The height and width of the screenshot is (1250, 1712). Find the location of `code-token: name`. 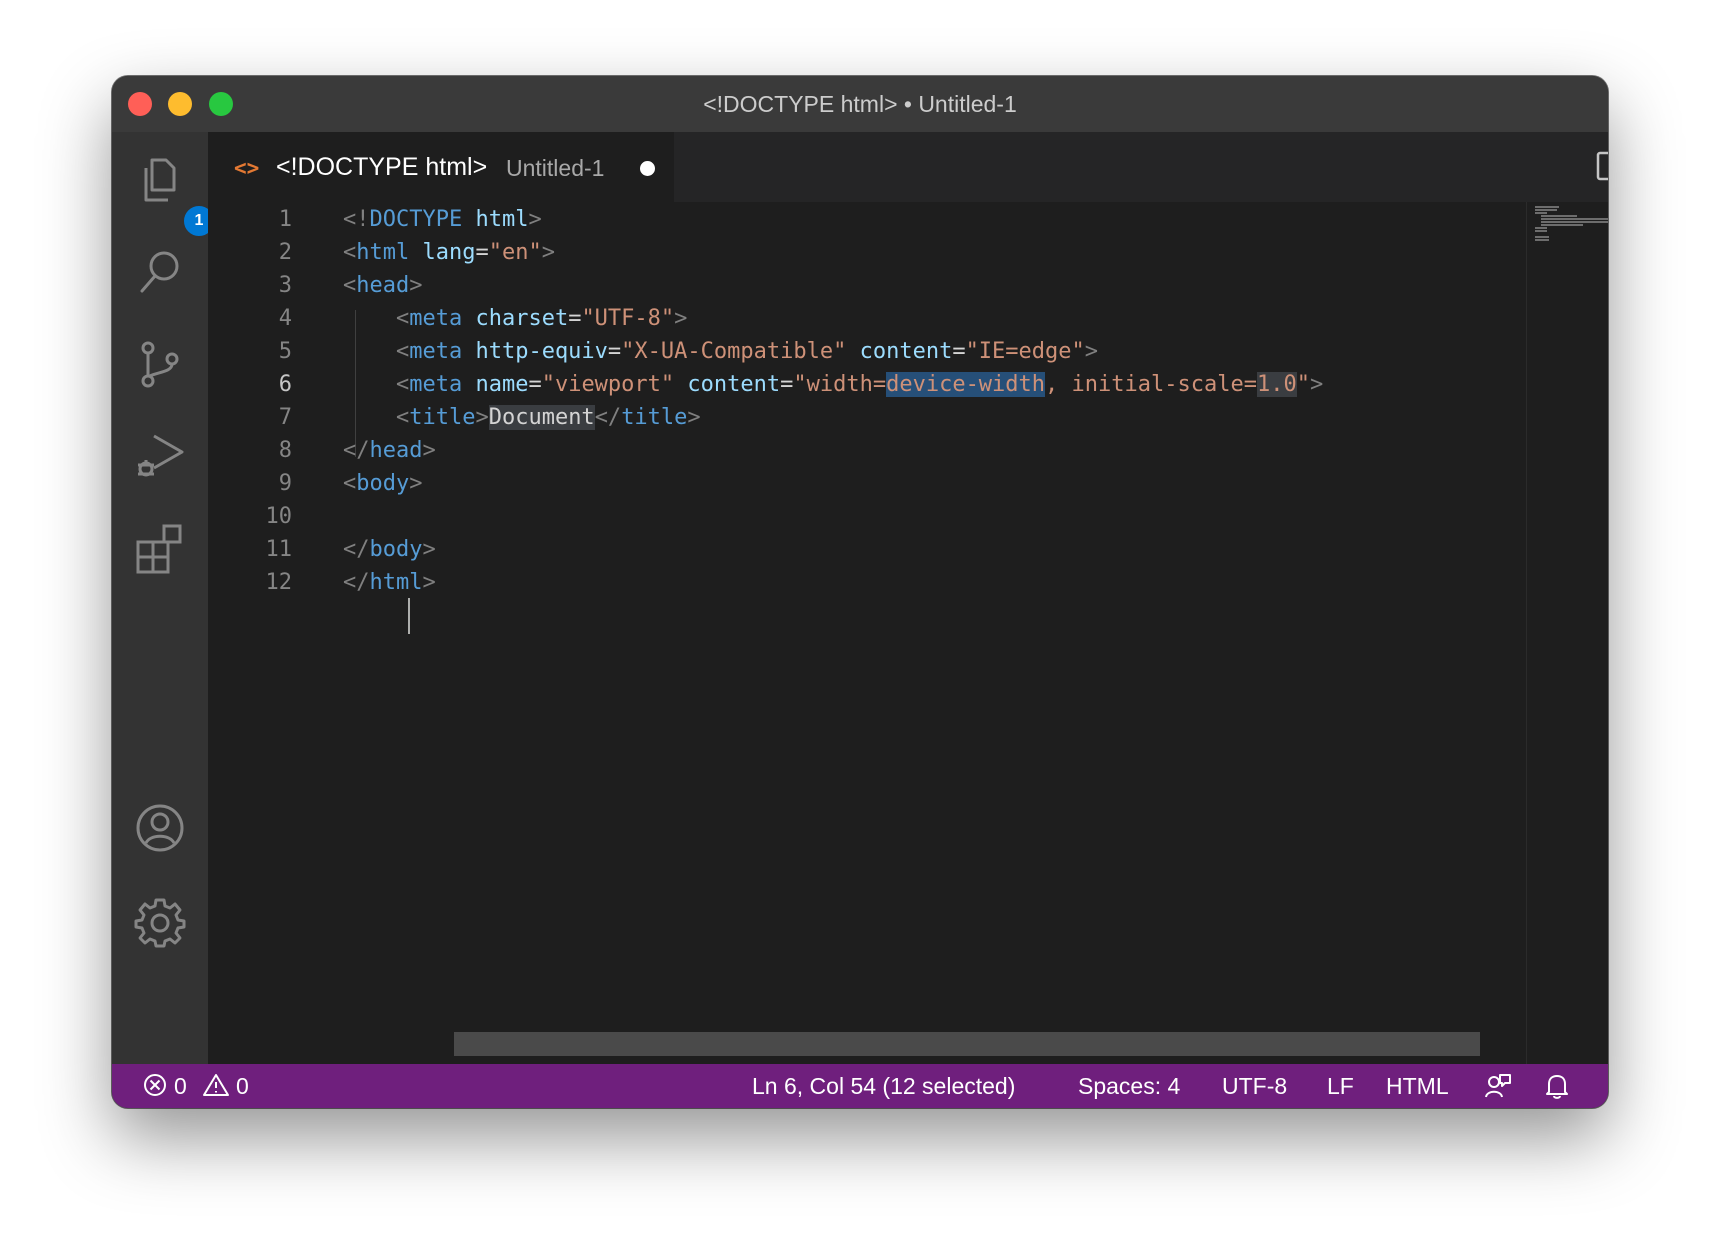

code-token: name is located at coordinates (502, 384).